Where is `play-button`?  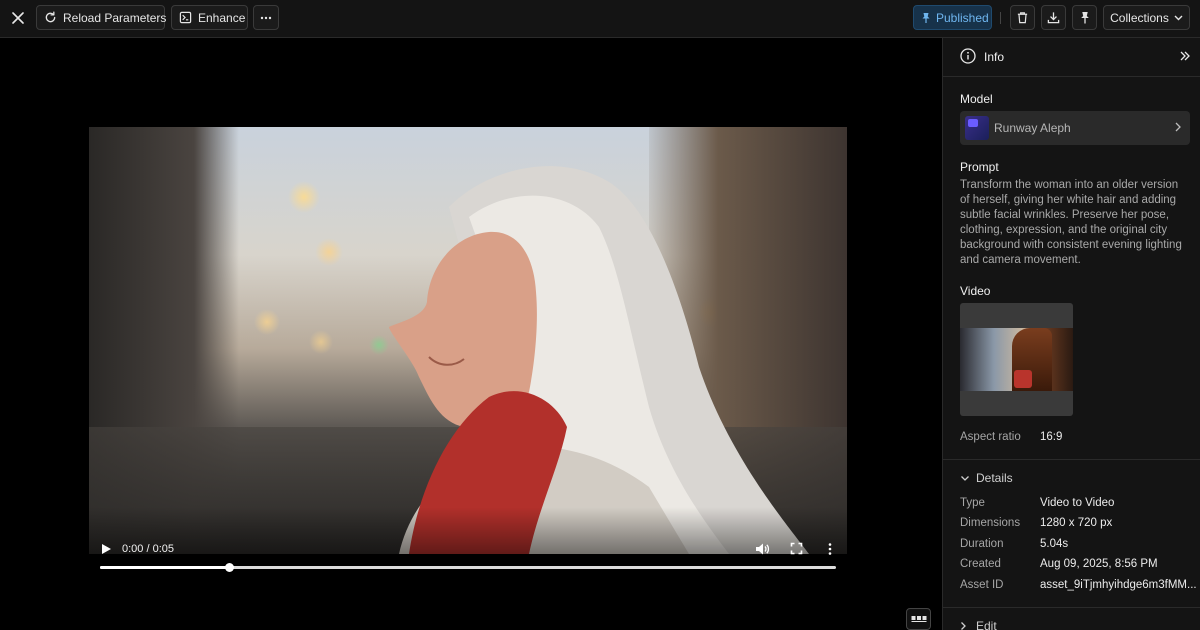
play-button is located at coordinates (106, 549).